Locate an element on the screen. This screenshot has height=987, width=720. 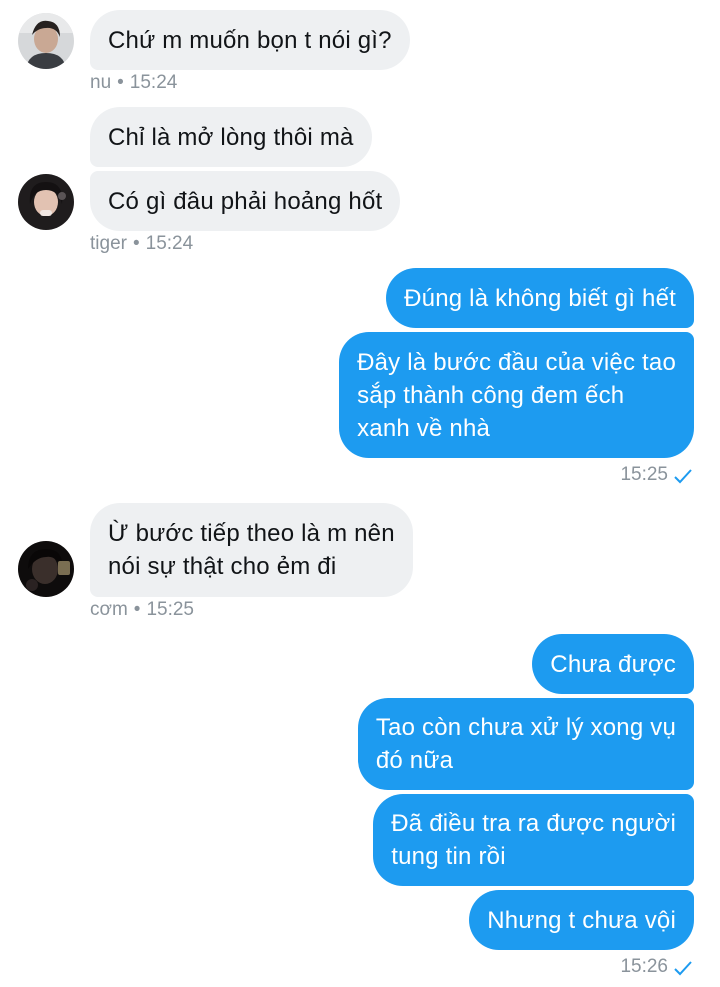
message-bubble: Đúng là không biết gì hết is located at coordinates (540, 298).